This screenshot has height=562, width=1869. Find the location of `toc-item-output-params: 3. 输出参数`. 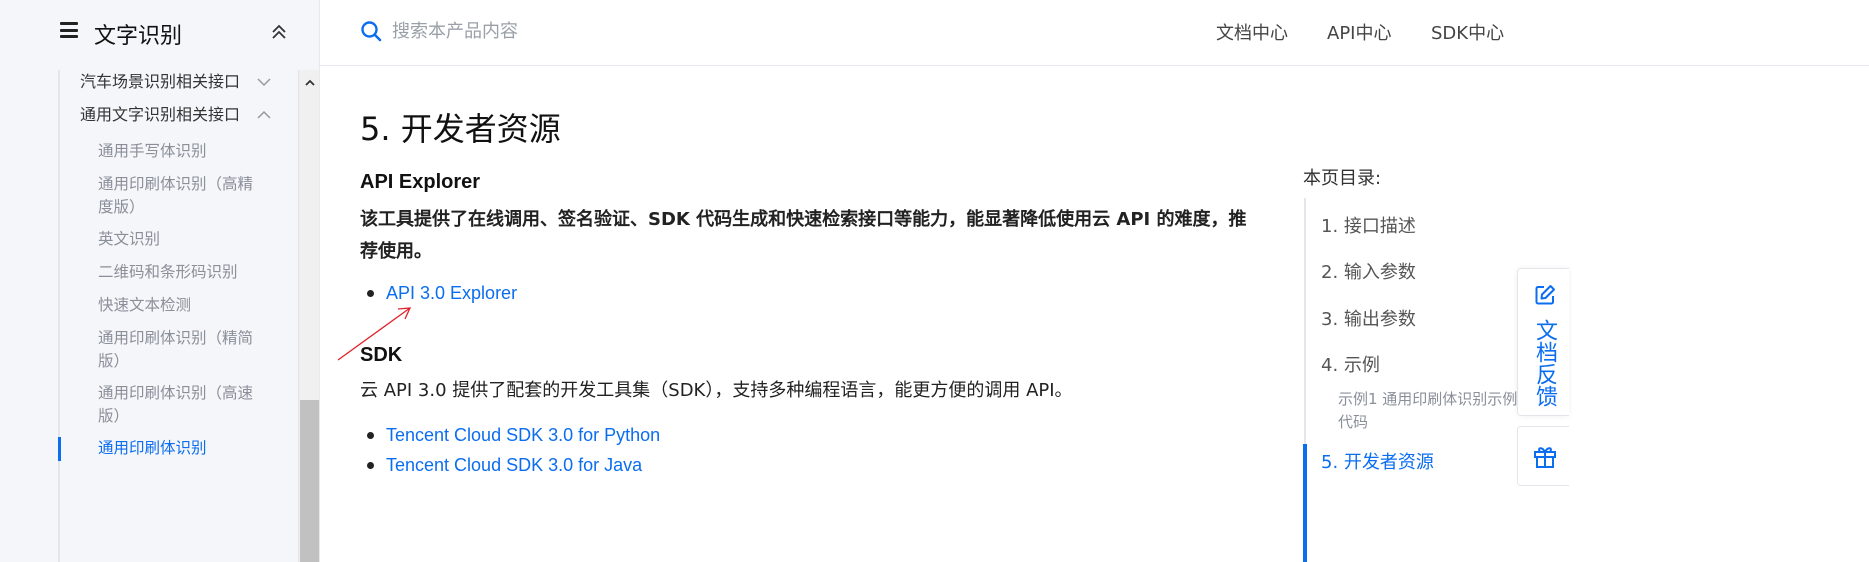

toc-item-output-params: 3. 输出参数 is located at coordinates (1368, 318).